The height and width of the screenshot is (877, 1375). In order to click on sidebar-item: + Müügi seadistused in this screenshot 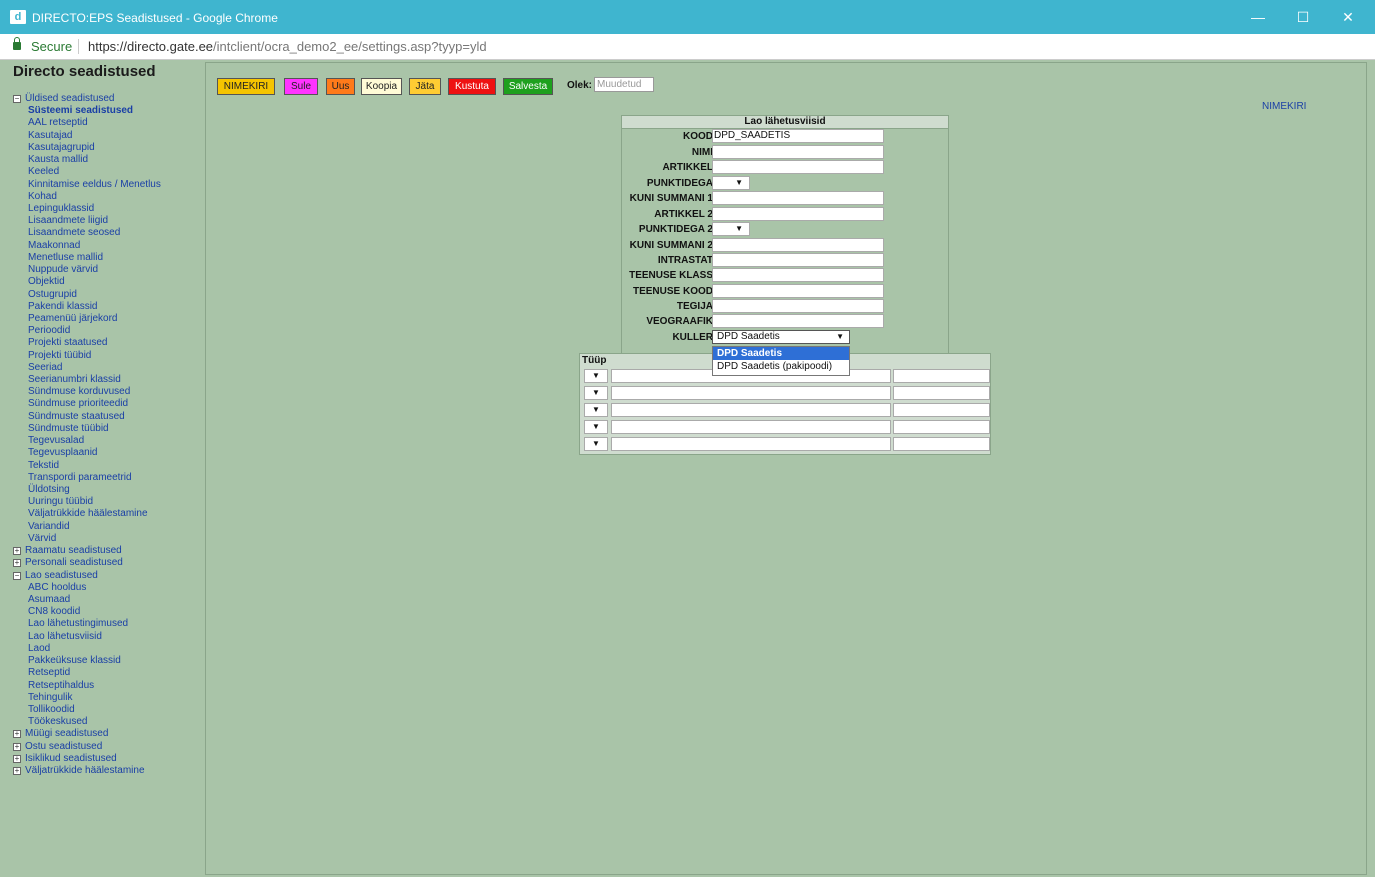, I will do `click(108, 734)`.